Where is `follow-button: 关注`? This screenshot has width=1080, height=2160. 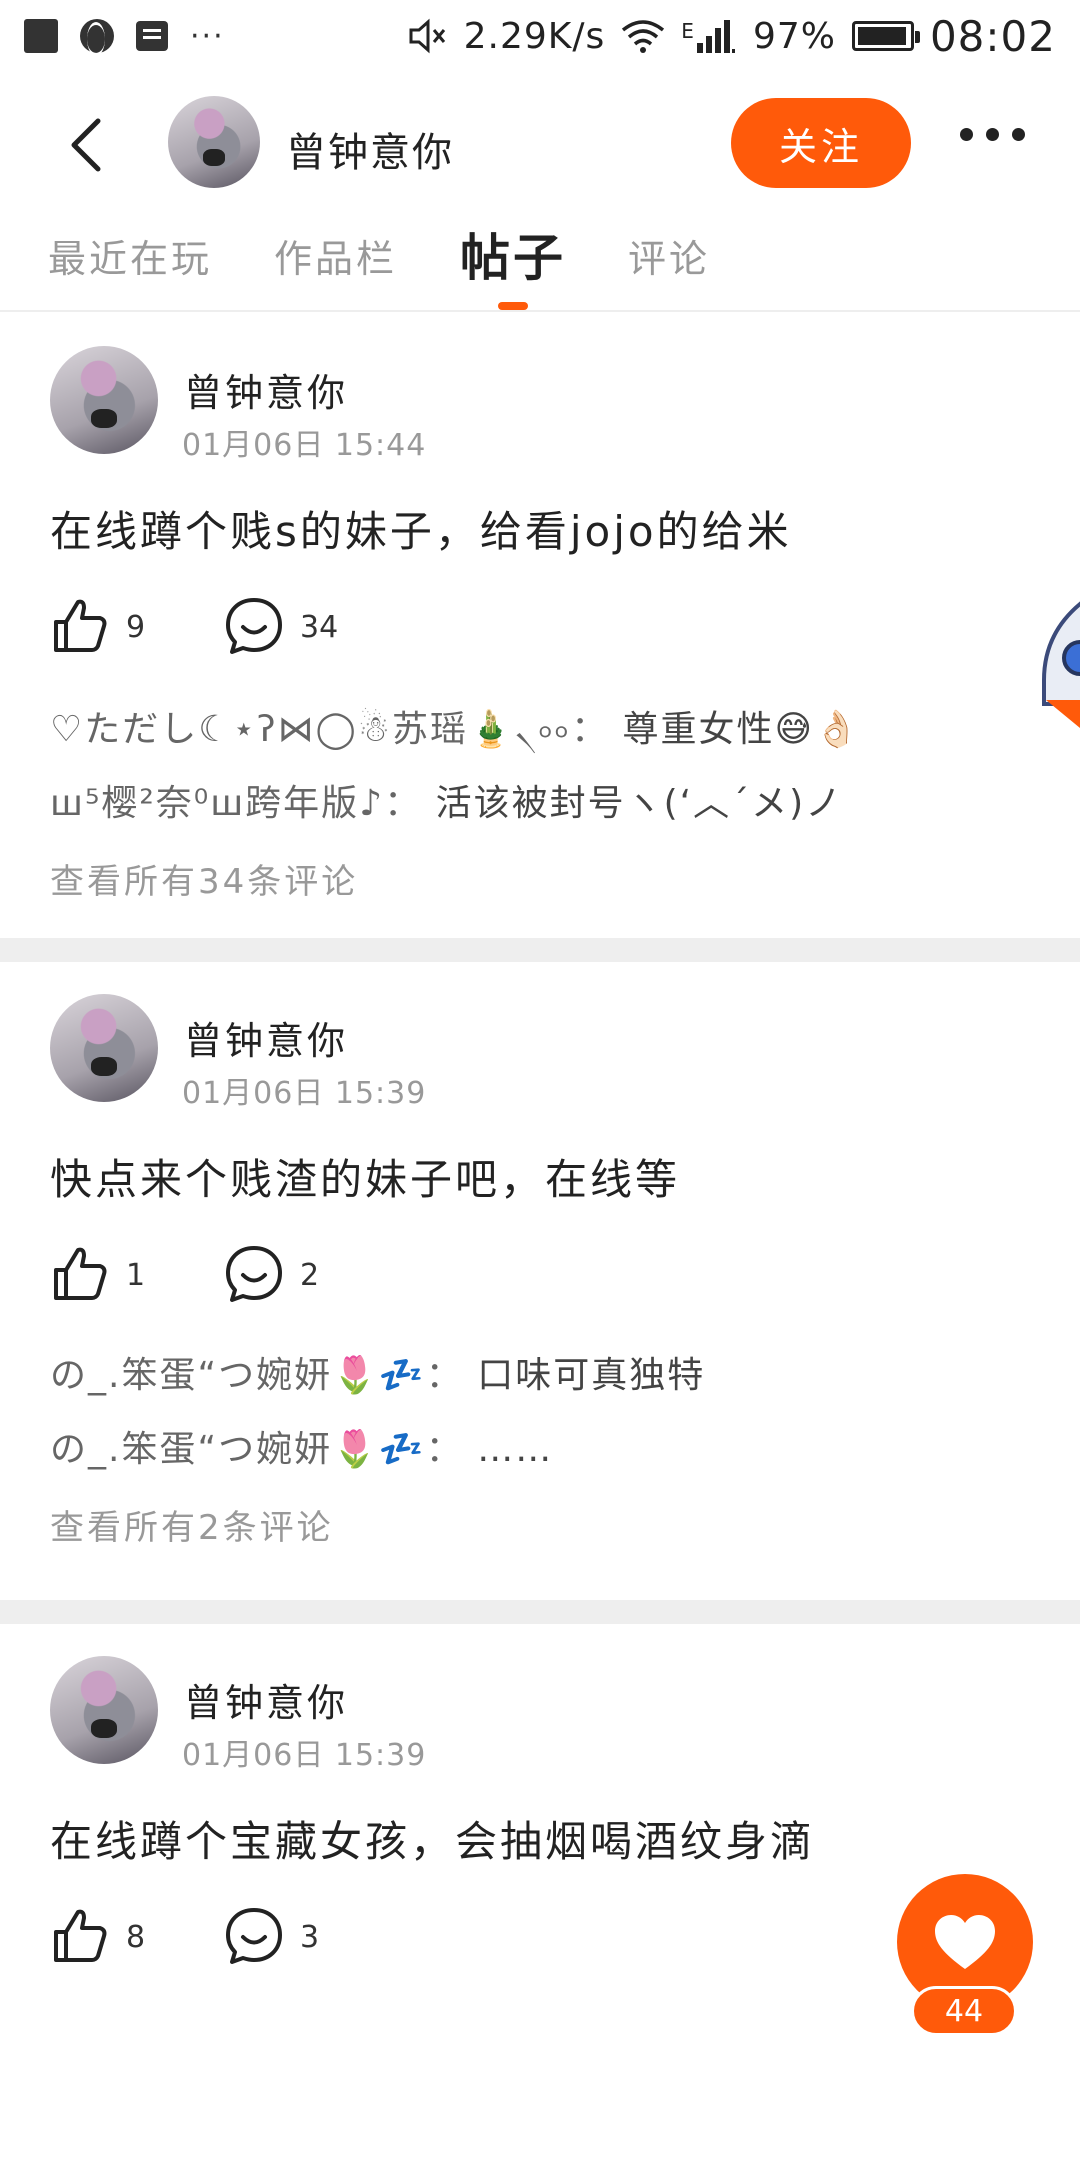 follow-button: 关注 is located at coordinates (821, 143).